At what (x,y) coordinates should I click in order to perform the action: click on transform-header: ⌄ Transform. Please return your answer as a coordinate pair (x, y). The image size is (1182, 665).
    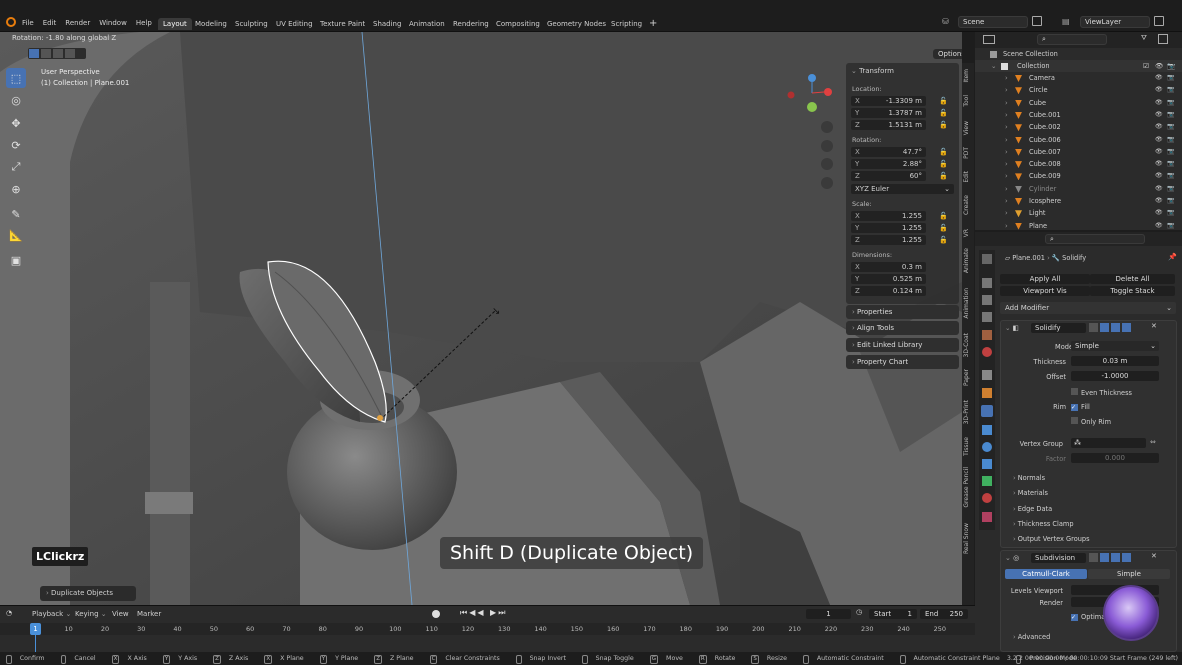
    Looking at the image, I should click on (872, 71).